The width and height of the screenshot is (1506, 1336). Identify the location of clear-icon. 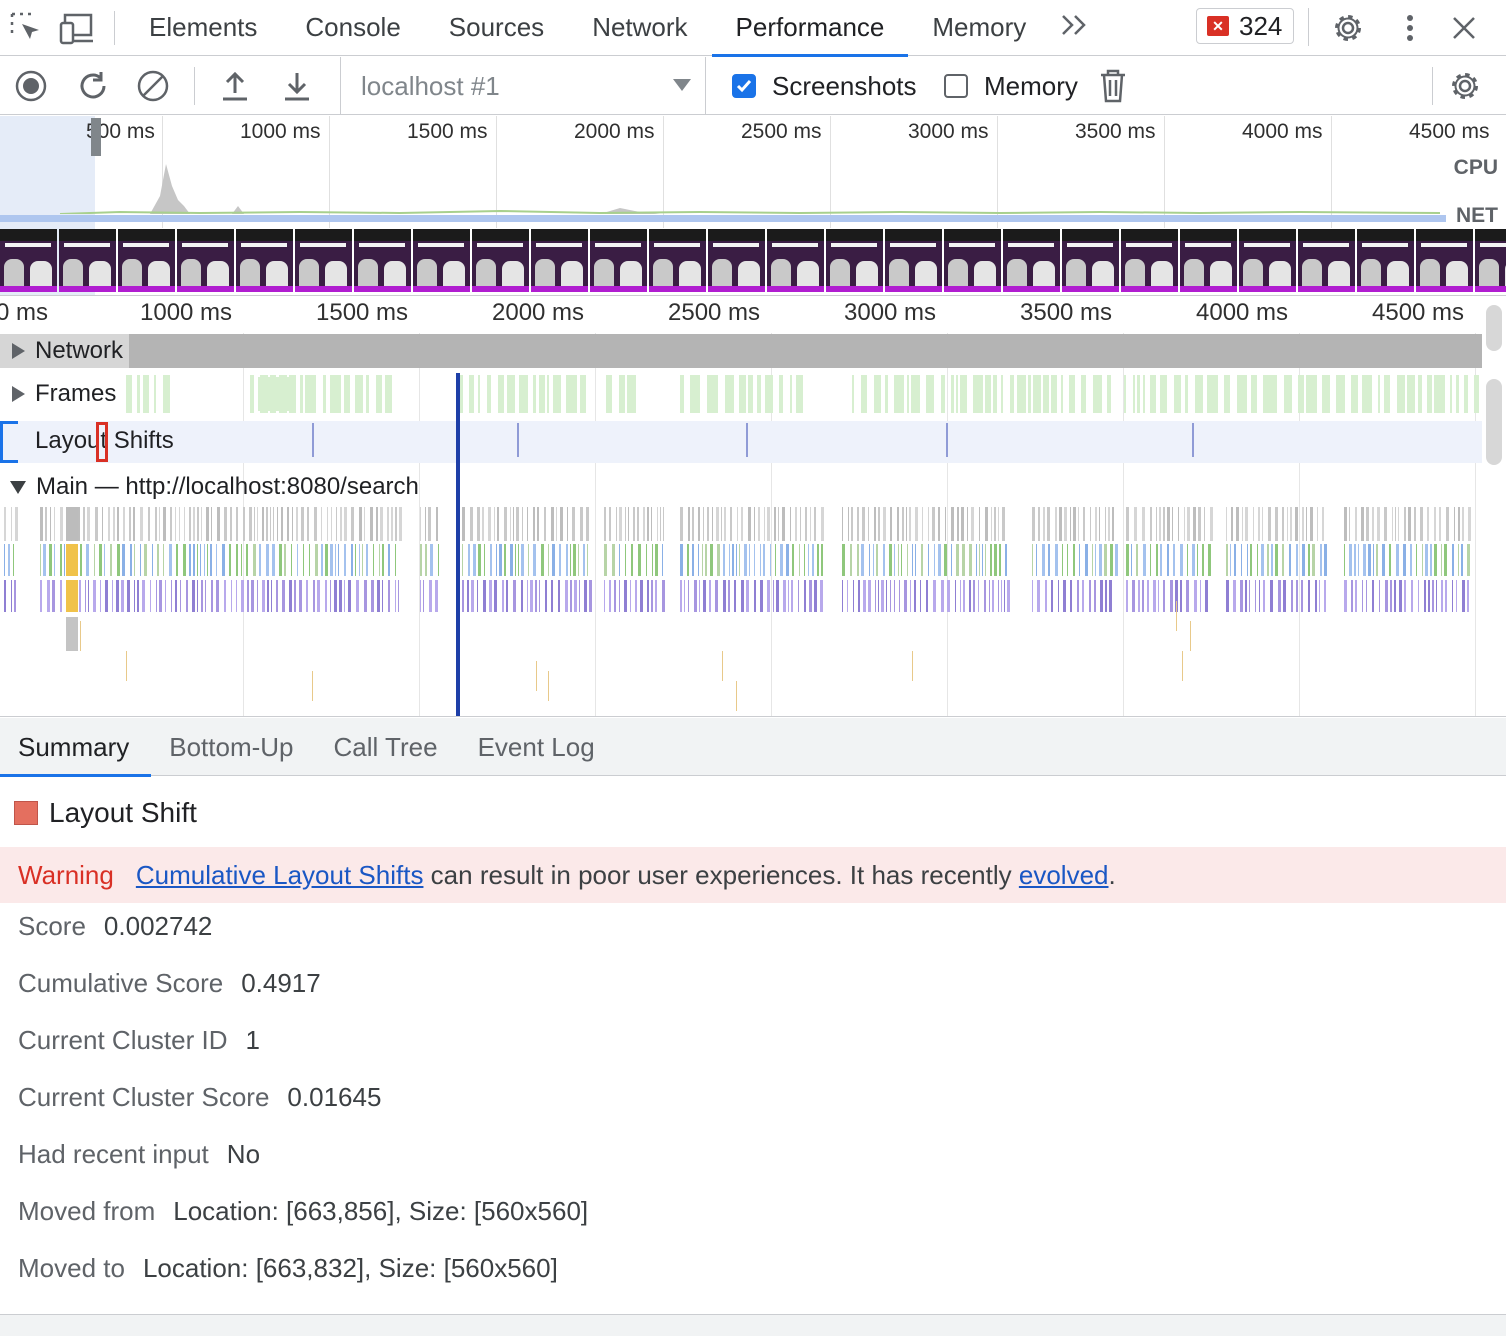
(153, 86).